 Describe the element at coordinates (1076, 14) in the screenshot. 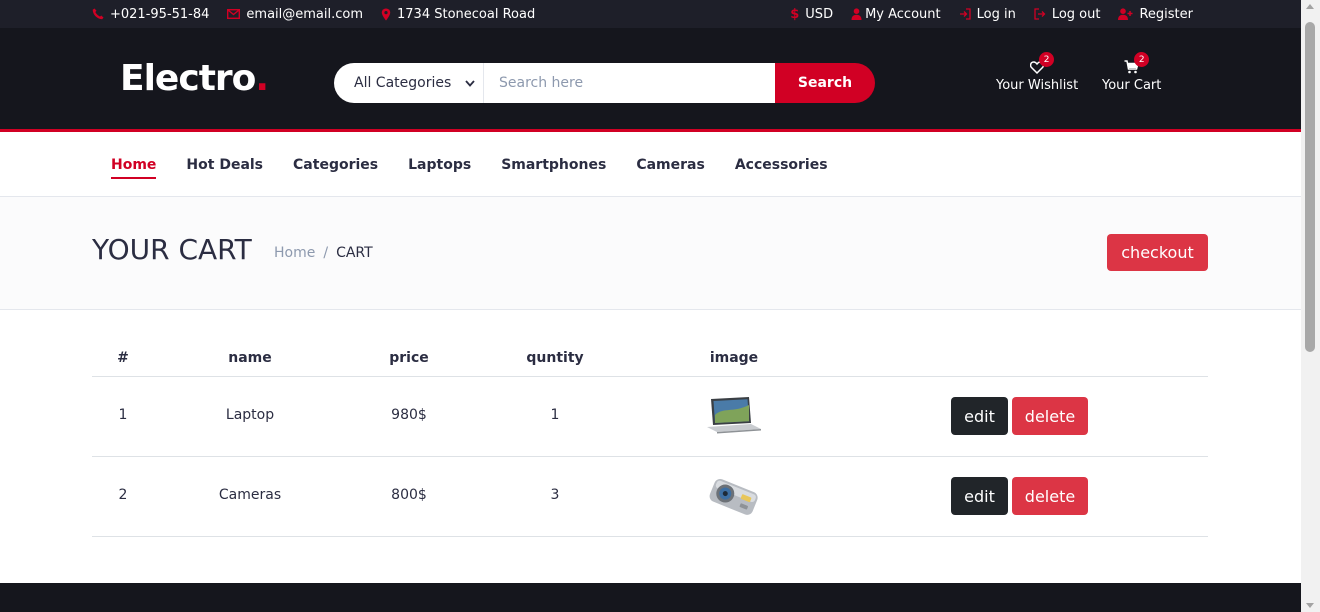

I see `logout-text: Log out` at that location.